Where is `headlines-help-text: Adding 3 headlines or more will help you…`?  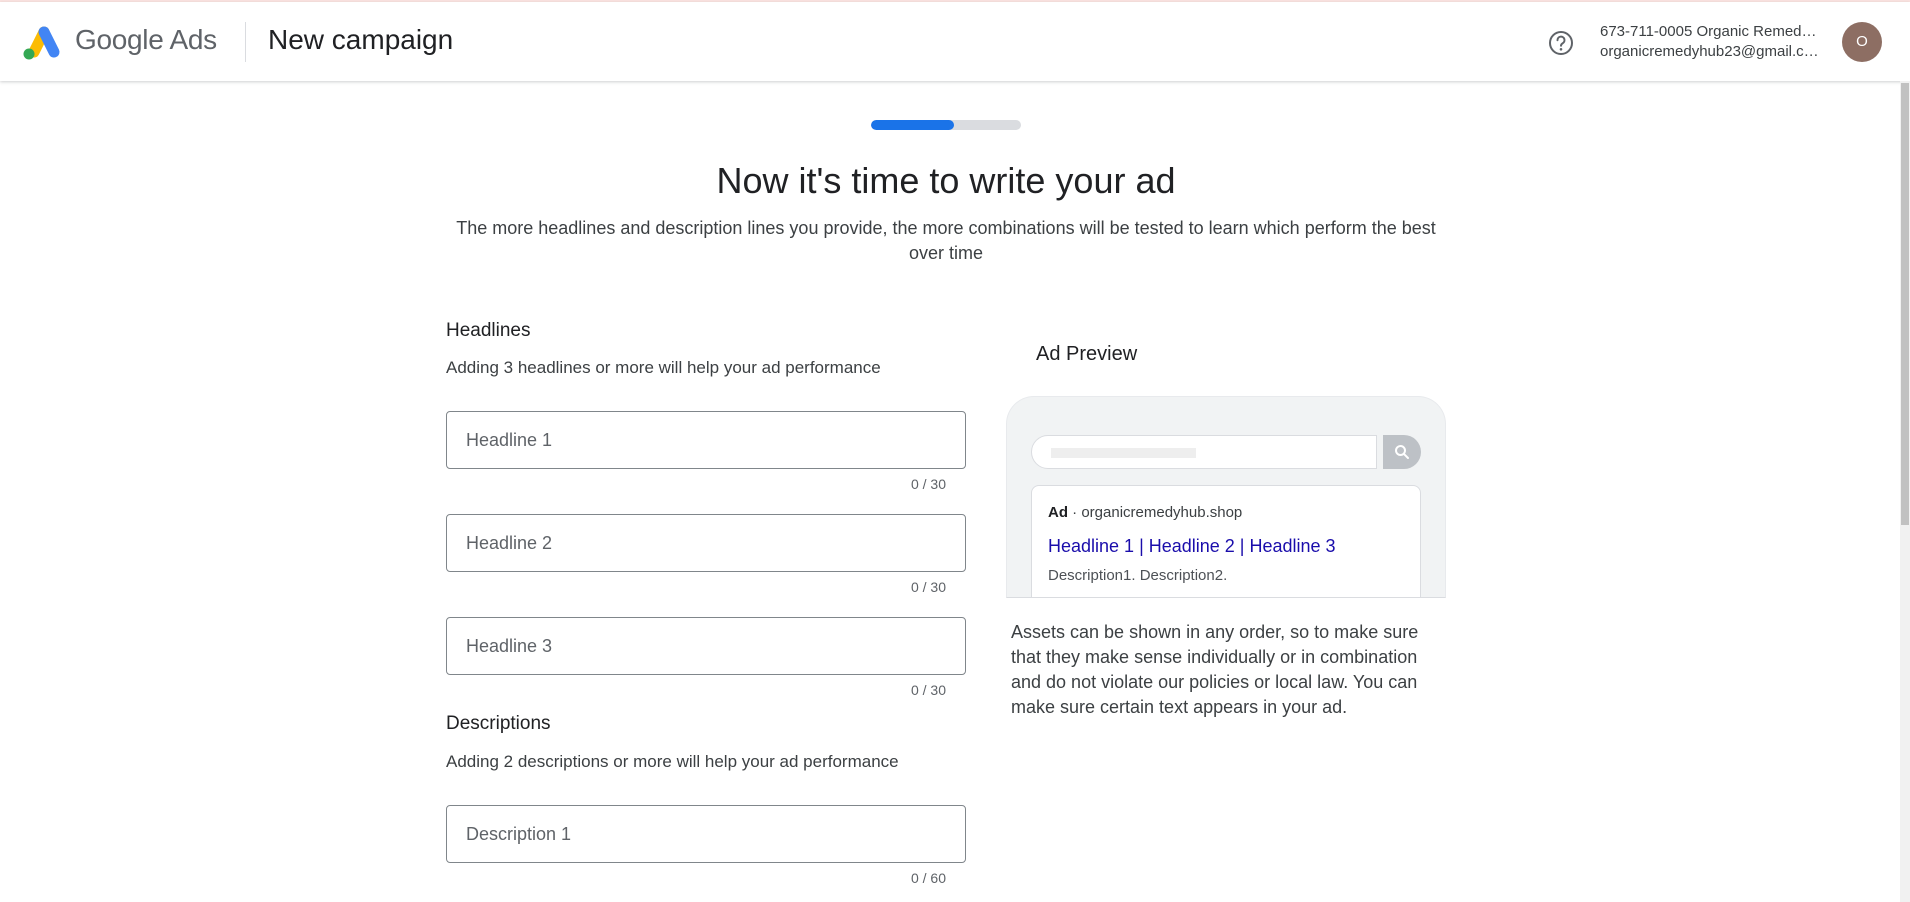
headlines-help-text: Adding 3 headlines or more will help you… is located at coordinates (663, 367).